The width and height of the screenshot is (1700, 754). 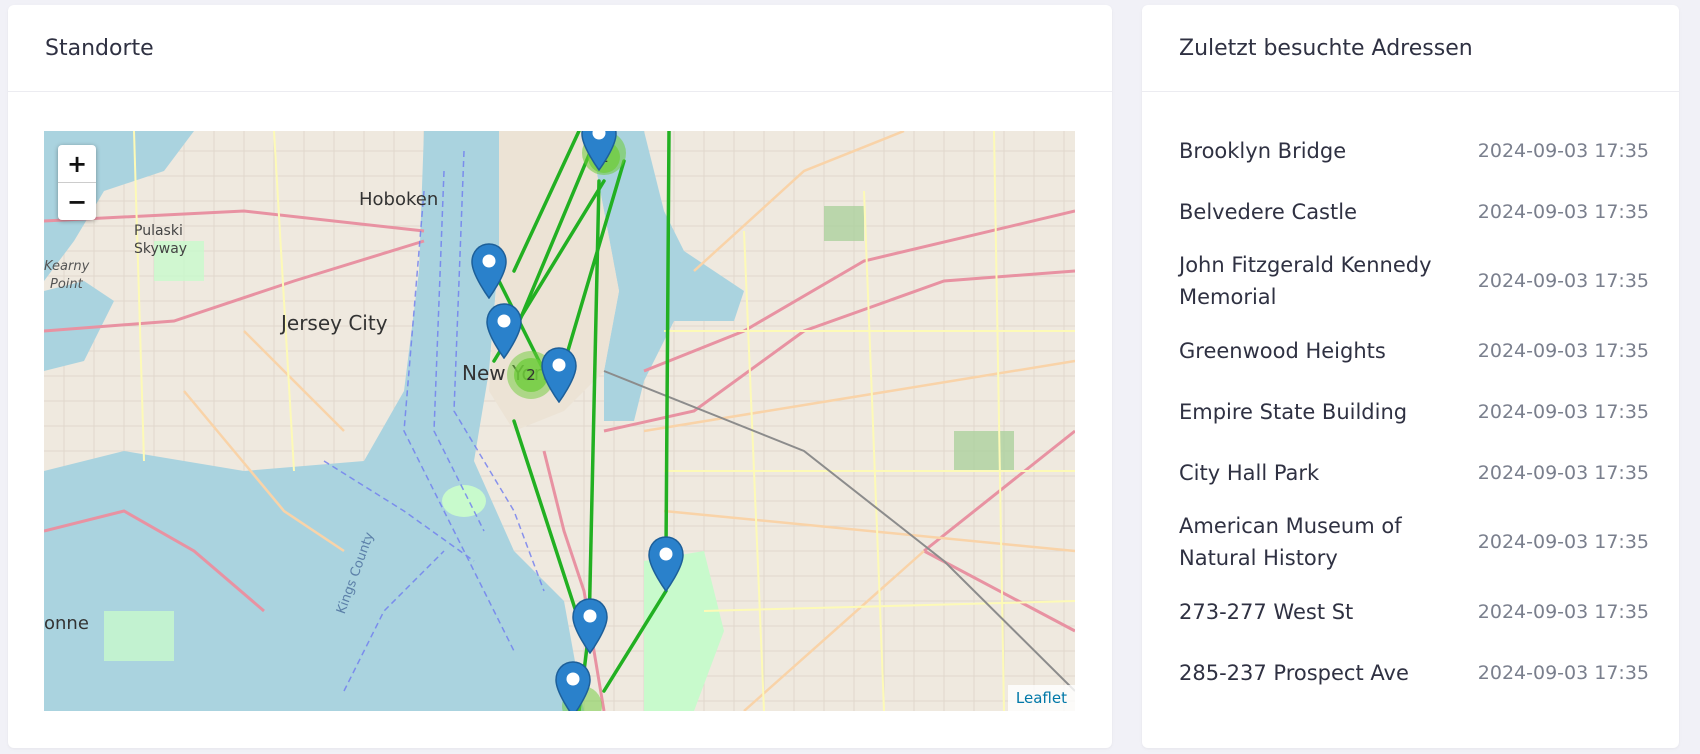 I want to click on address-name: Brooklyn Bridge, so click(x=1263, y=150).